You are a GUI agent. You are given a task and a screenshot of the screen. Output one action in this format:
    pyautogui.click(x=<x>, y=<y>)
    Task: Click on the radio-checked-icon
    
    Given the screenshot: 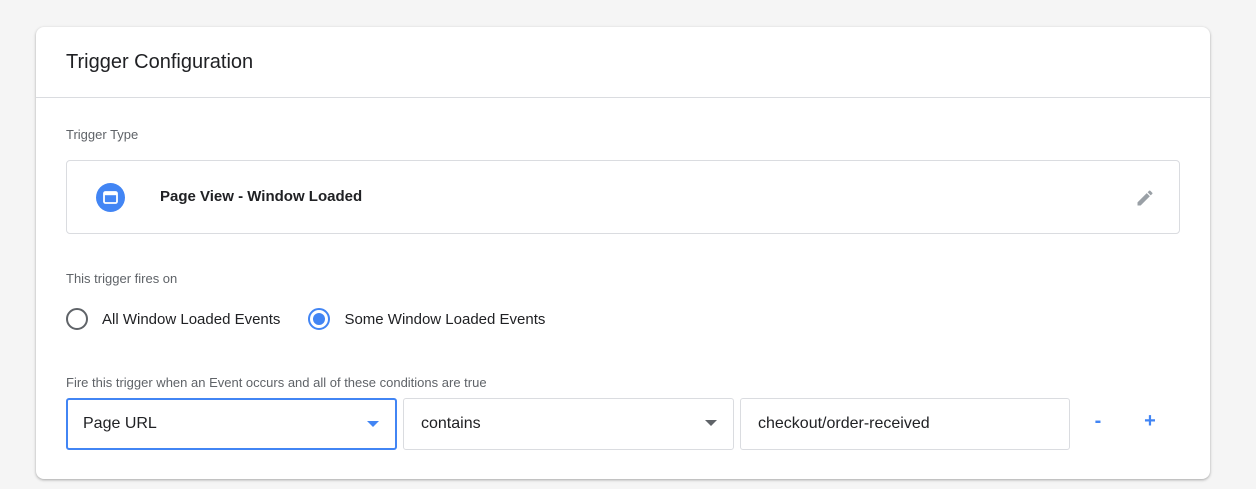 What is the action you would take?
    pyautogui.click(x=319, y=319)
    